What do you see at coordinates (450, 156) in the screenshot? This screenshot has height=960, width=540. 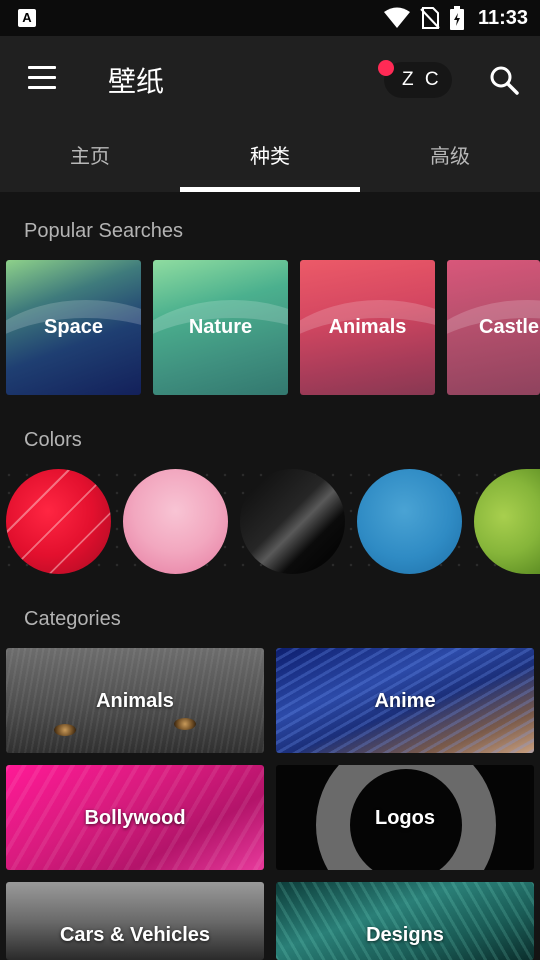 I see `tab-premium: 高级` at bounding box center [450, 156].